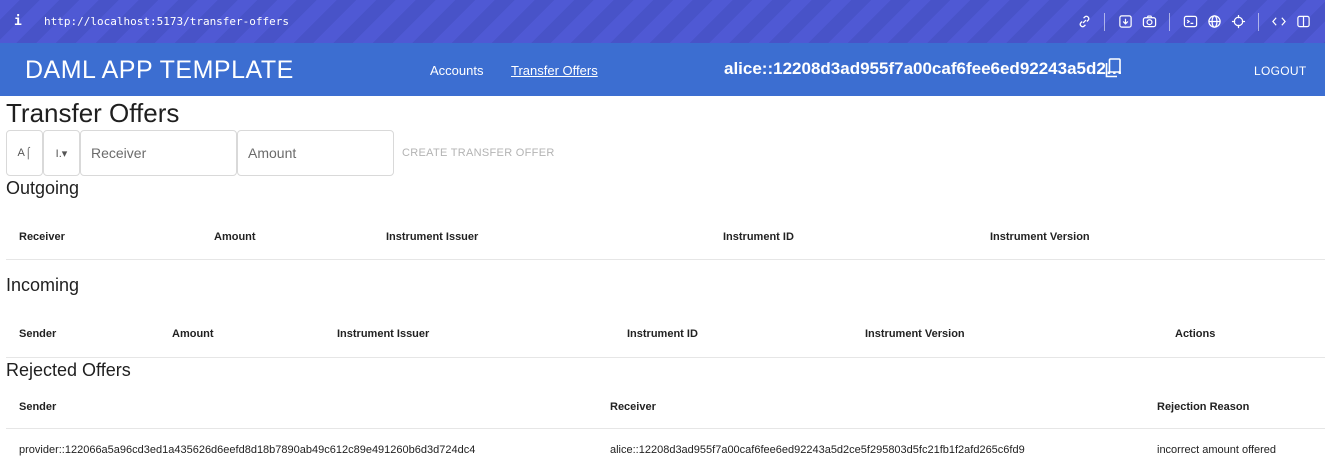  What do you see at coordinates (68, 370) in the screenshot?
I see `rejected-offers-title: Rejected Offers` at bounding box center [68, 370].